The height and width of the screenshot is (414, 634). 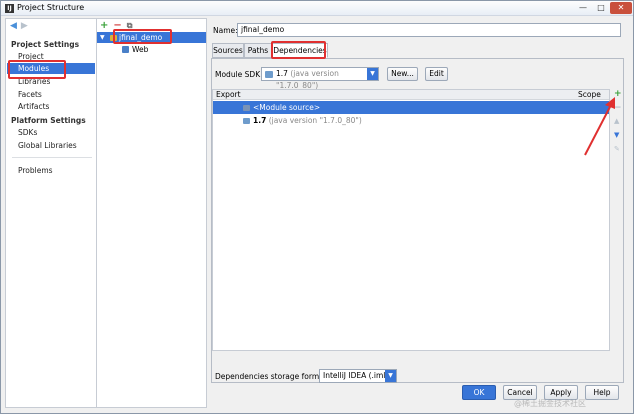 What do you see at coordinates (51, 132) in the screenshot?
I see `nav-item-sdks: SDKs` at bounding box center [51, 132].